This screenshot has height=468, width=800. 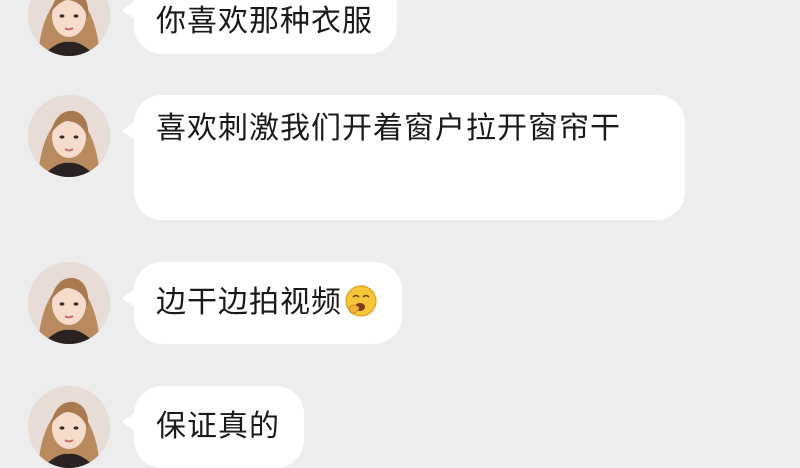 What do you see at coordinates (400, 32) in the screenshot?
I see `message-row: 你喜欢那种衣服` at bounding box center [400, 32].